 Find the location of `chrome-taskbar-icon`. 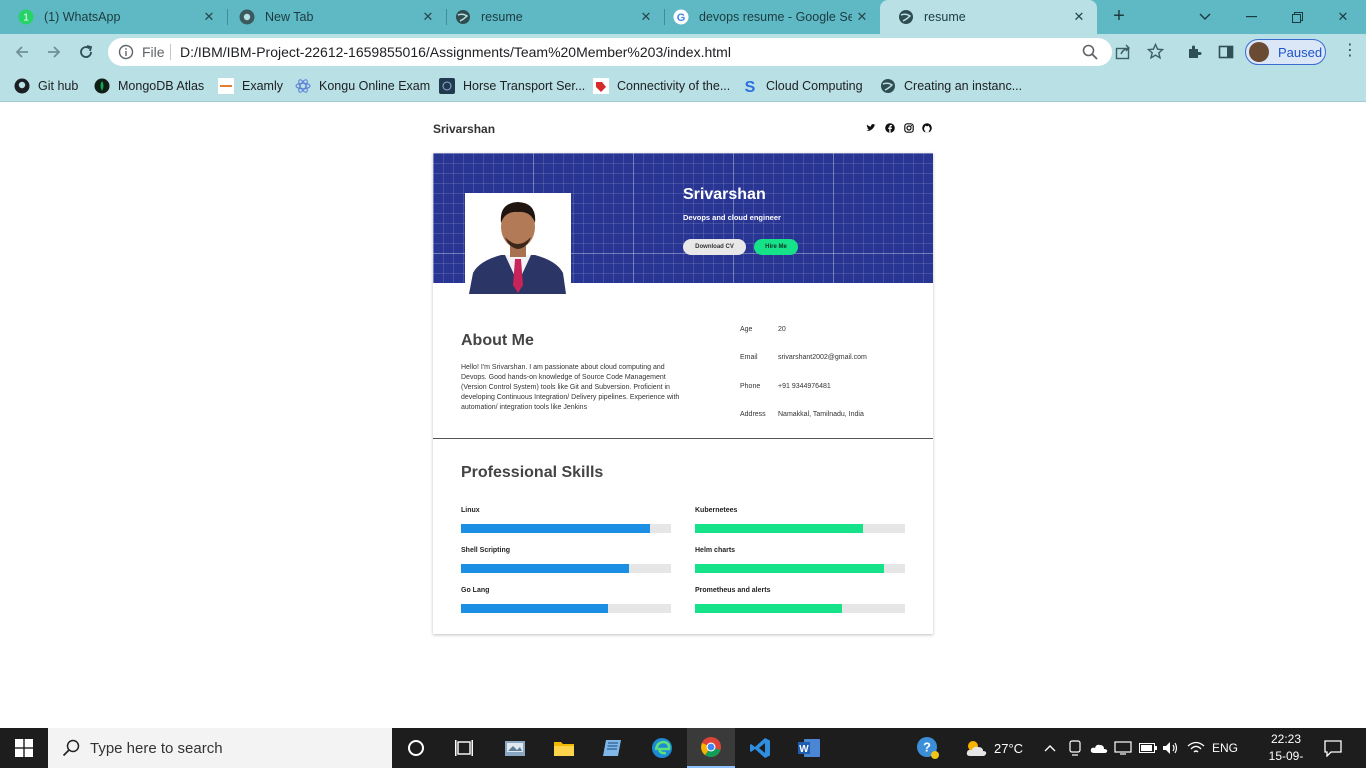

chrome-taskbar-icon is located at coordinates (711, 748).